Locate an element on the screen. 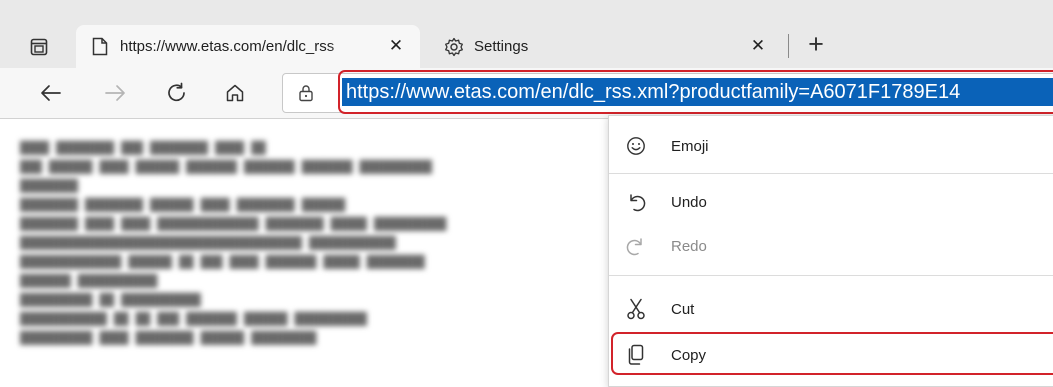  menu-item-undo: Undo is located at coordinates (831, 202).